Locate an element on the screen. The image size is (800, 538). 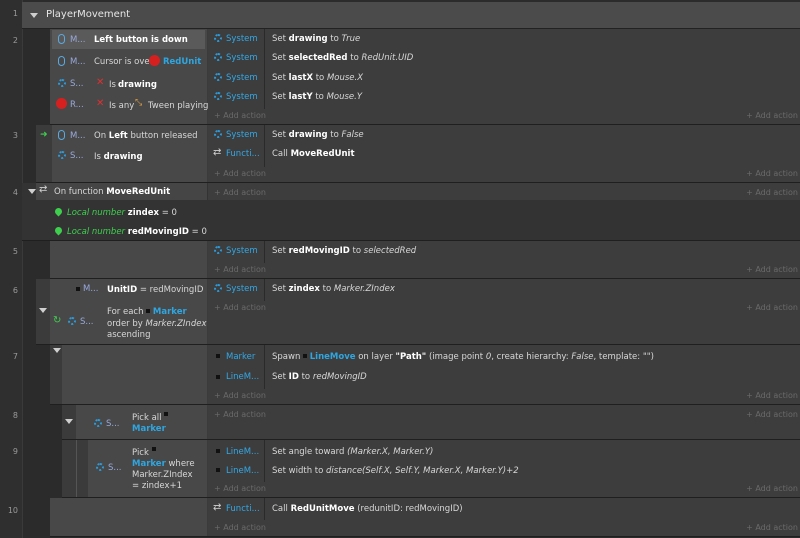
mouse-icon is located at coordinates (61, 39).